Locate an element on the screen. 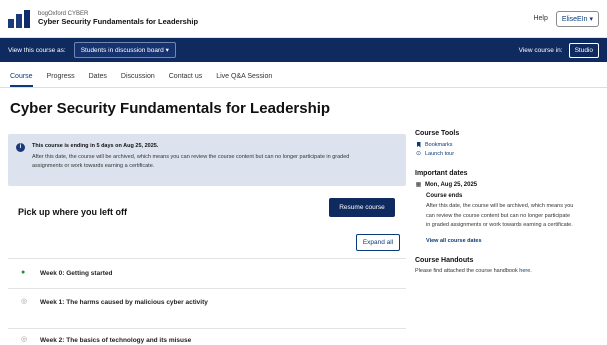 The image size is (607, 345). resume-heading: Pick up where you left off is located at coordinates (73, 212).